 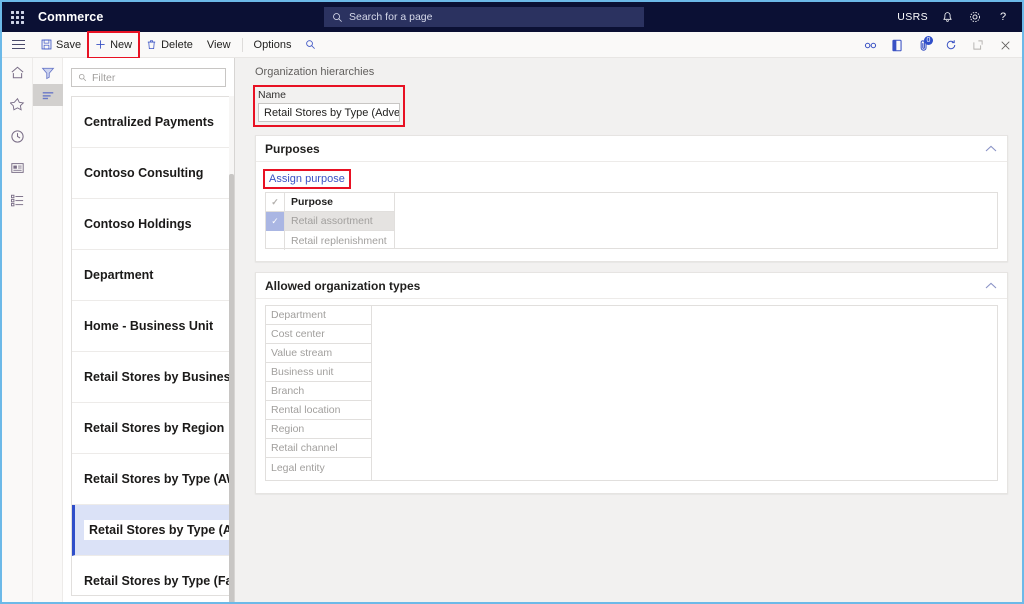 I want to click on new-button: New, so click(x=114, y=44).